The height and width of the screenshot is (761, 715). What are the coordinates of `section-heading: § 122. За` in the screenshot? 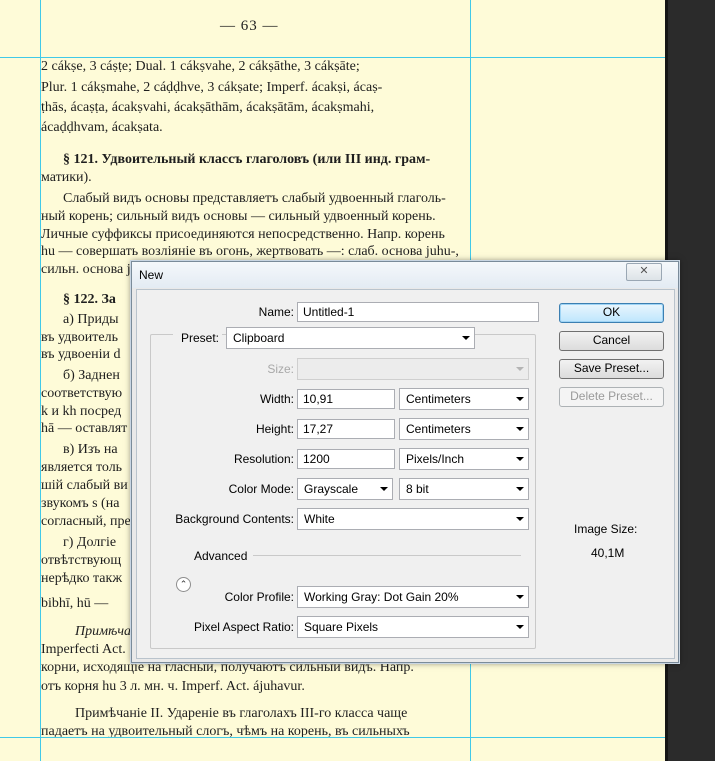 It's located at (89, 299).